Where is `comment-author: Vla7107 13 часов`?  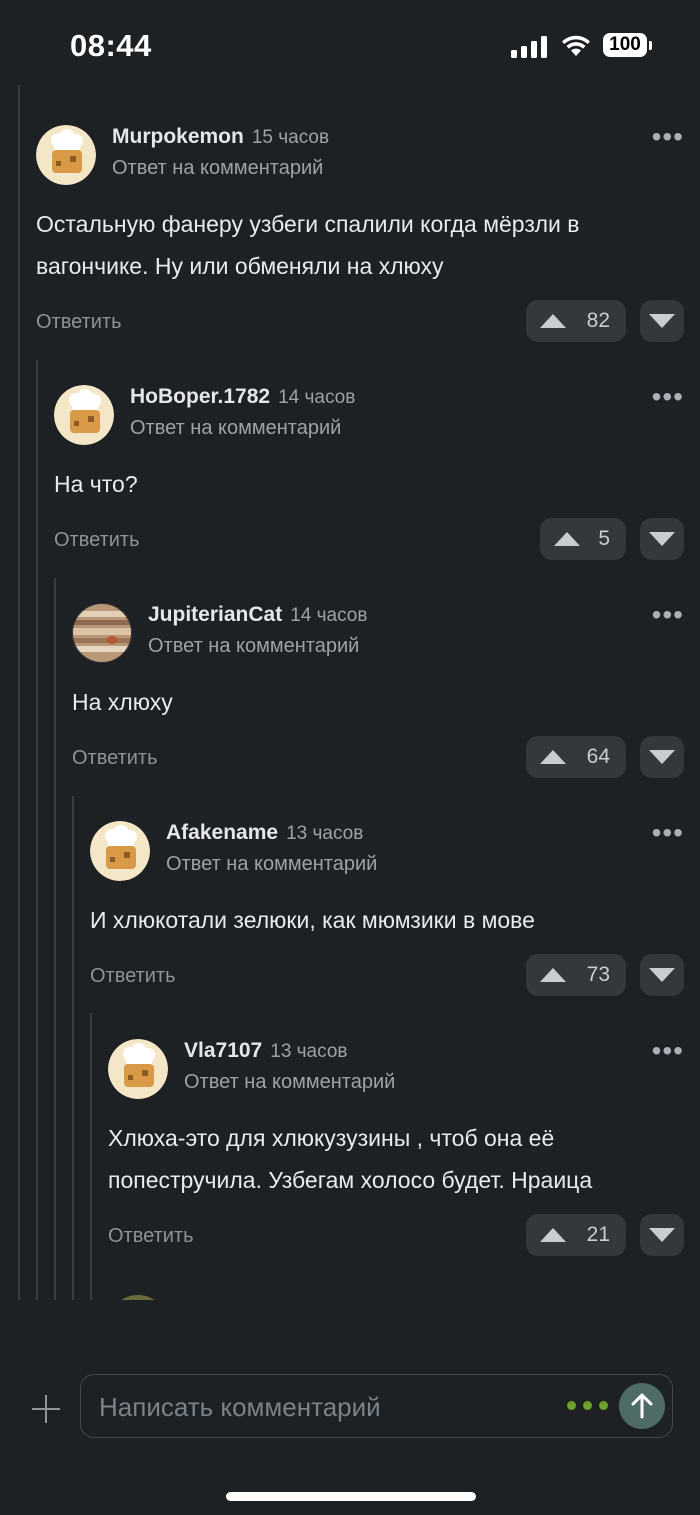
comment-author: Vla7107 13 часов is located at coordinates (266, 1051).